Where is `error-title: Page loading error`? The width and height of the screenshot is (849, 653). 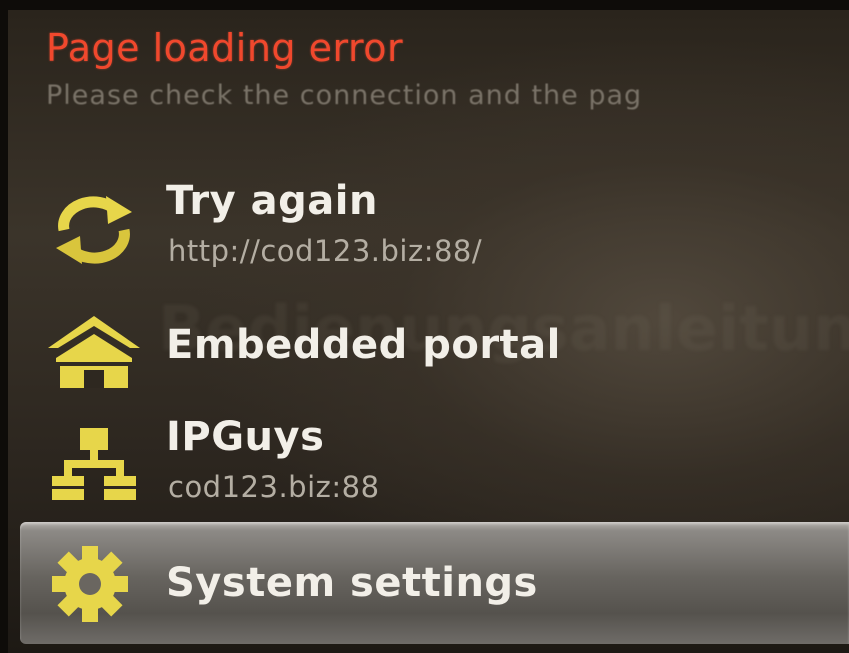 error-title: Page loading error is located at coordinates (225, 48).